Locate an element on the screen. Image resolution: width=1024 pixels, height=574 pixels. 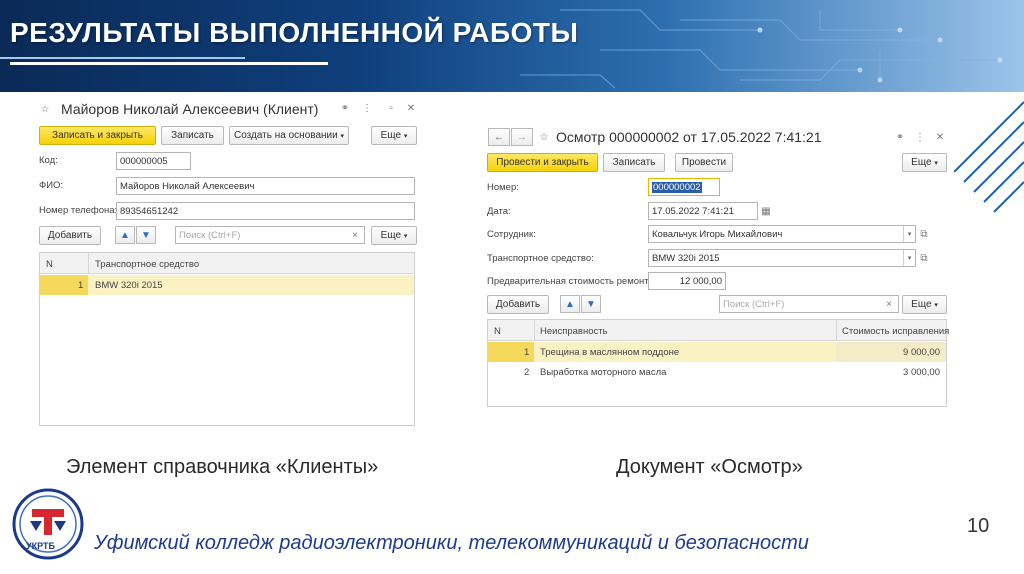
phone-field: 89354651242 is located at coordinates (265, 211).